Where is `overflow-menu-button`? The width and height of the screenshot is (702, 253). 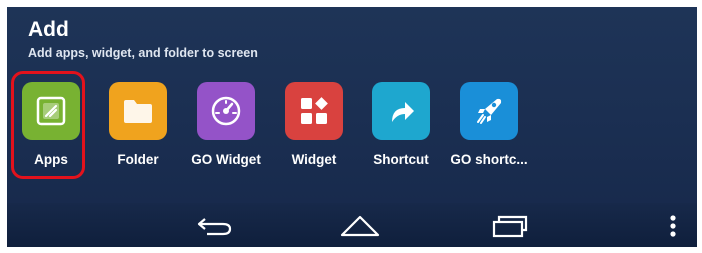 overflow-menu-button is located at coordinates (673, 226).